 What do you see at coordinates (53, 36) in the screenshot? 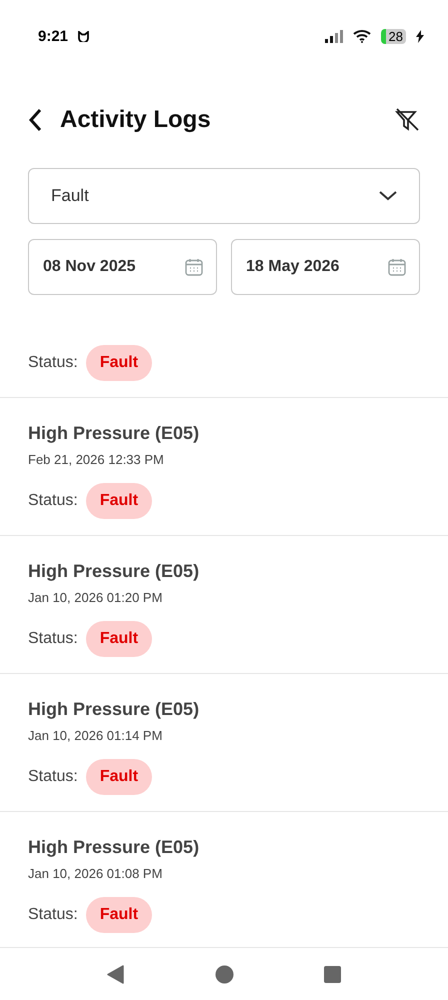
I see `clock-time: 9:21` at bounding box center [53, 36].